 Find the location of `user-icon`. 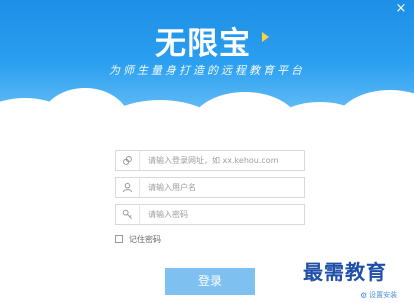

user-icon is located at coordinates (128, 187).